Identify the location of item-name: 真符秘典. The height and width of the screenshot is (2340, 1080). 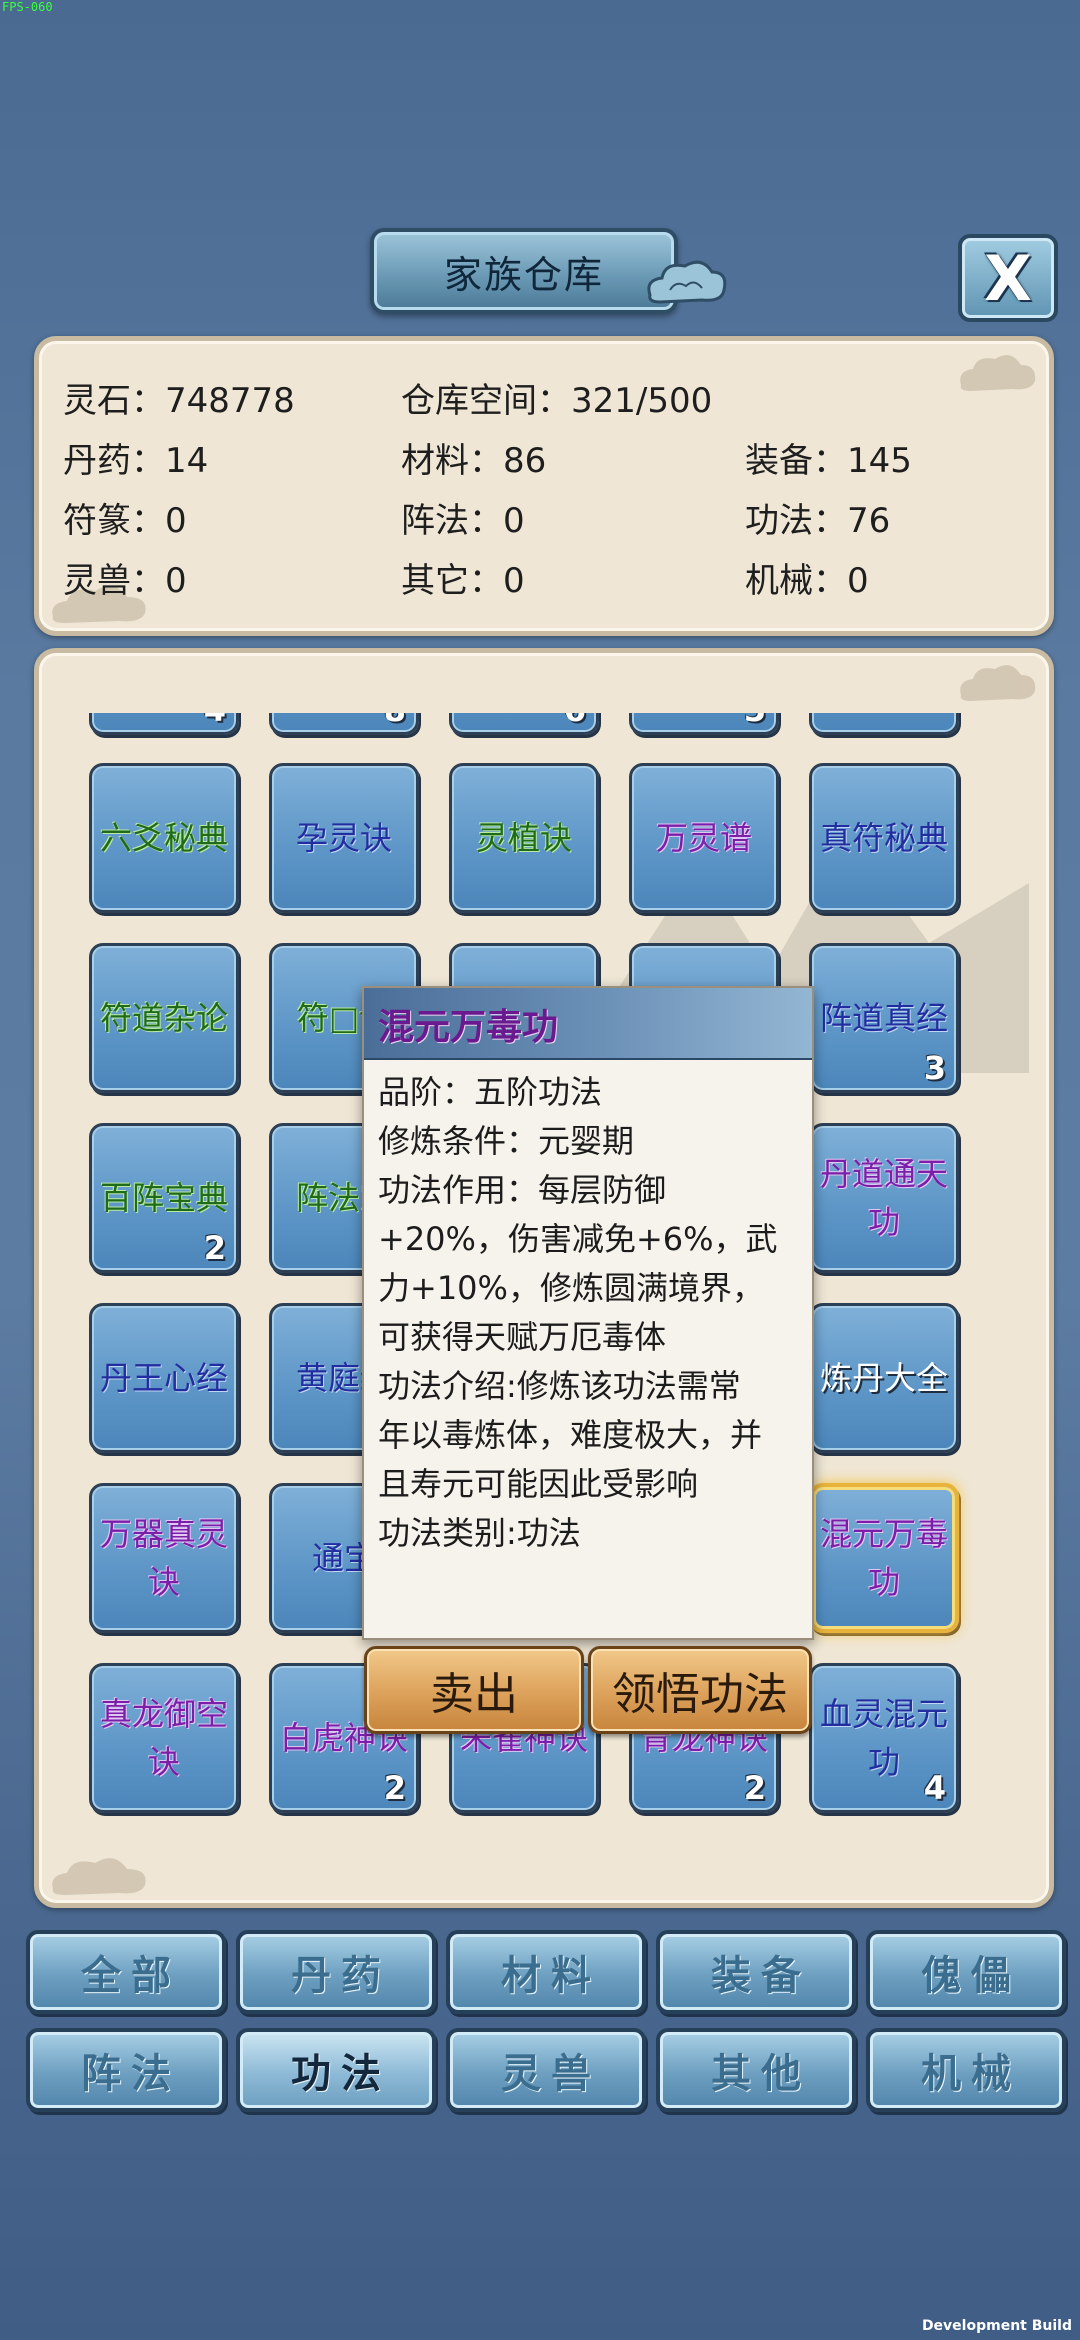
(883, 838).